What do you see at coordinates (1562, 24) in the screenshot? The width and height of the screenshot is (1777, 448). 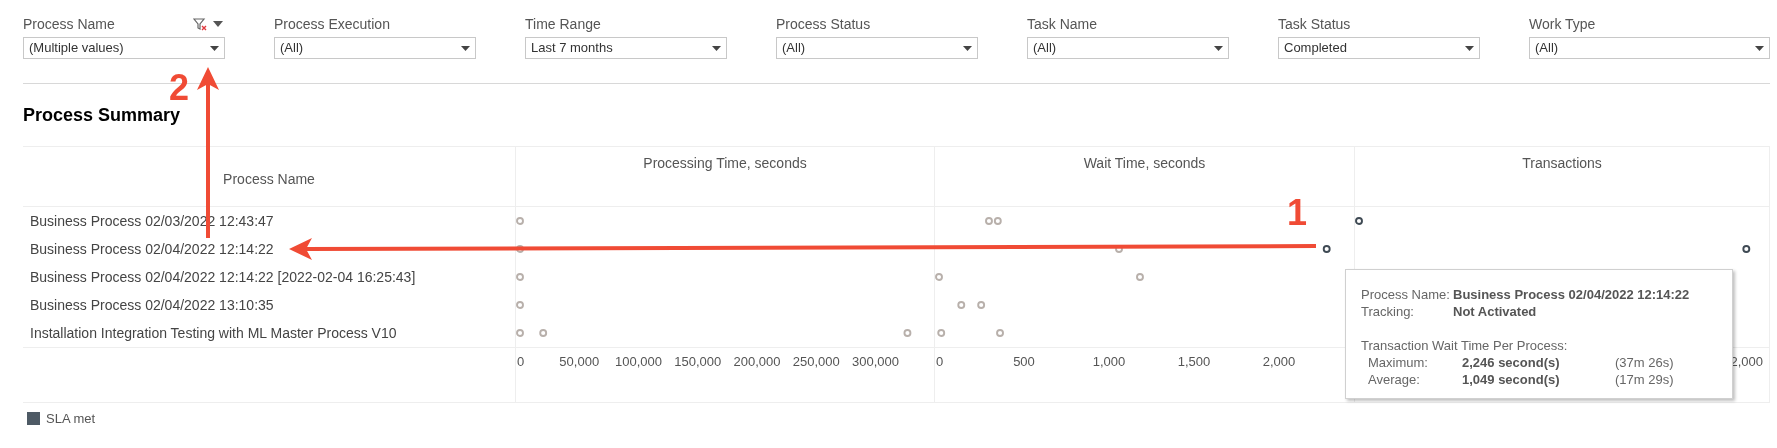 I see `filter-label: Work Type` at bounding box center [1562, 24].